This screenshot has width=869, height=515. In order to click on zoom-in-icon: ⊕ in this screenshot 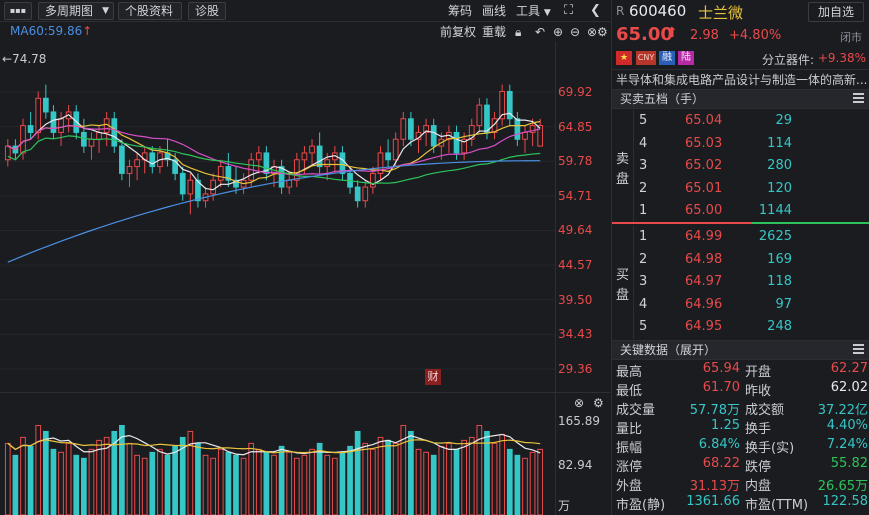, I will do `click(558, 32)`.